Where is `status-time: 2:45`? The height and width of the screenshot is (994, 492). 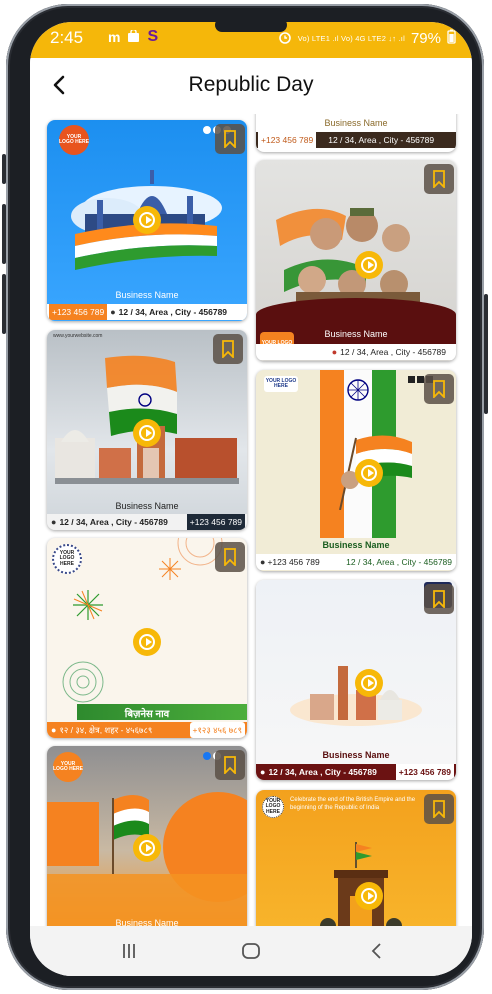
status-time: 2:45 is located at coordinates (67, 37).